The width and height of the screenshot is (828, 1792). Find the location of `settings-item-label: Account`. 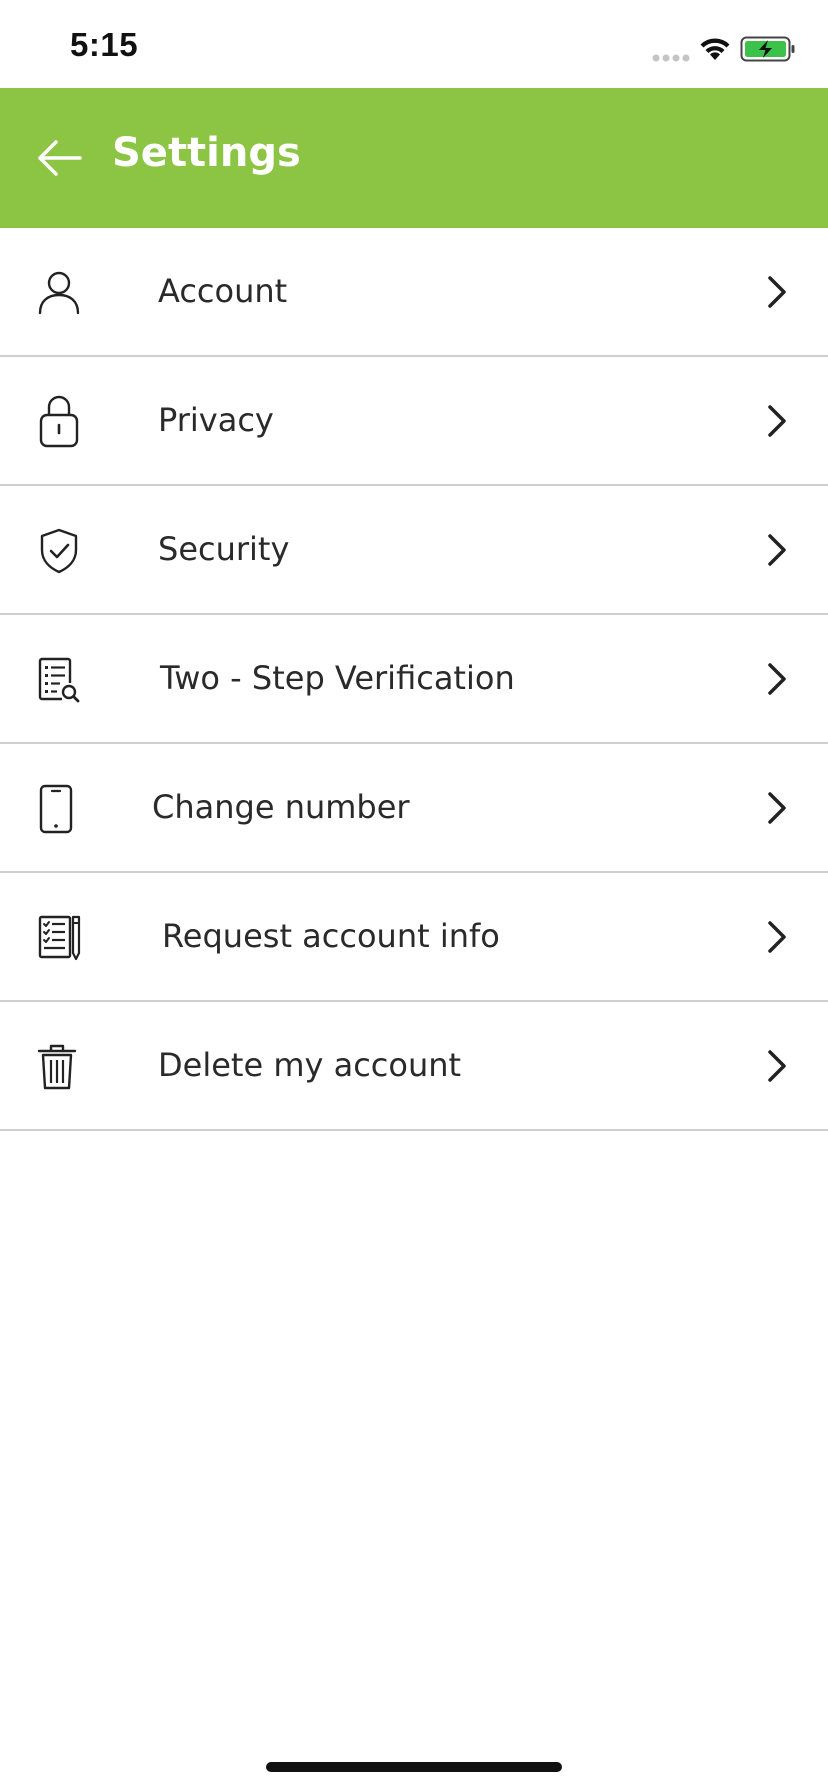

settings-item-label: Account is located at coordinates (223, 291).